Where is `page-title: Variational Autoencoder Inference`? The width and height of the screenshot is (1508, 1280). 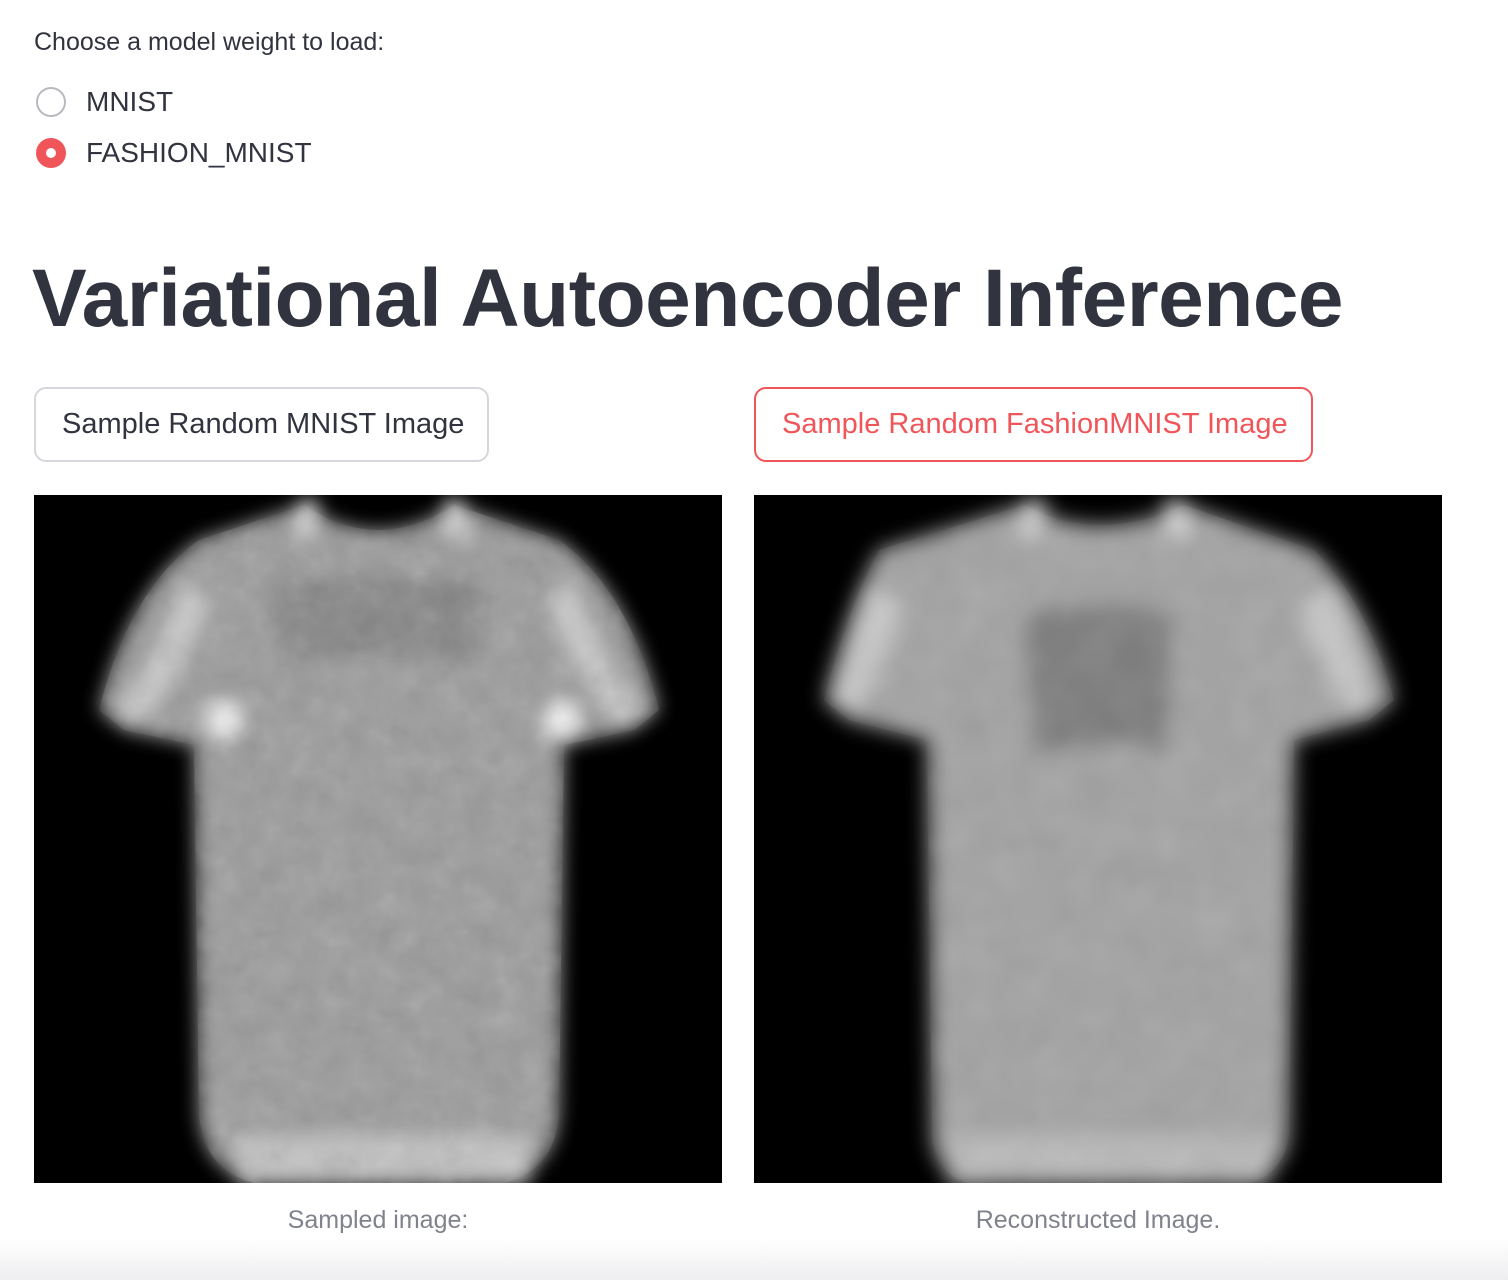
page-title: Variational Autoencoder Inference is located at coordinates (688, 298).